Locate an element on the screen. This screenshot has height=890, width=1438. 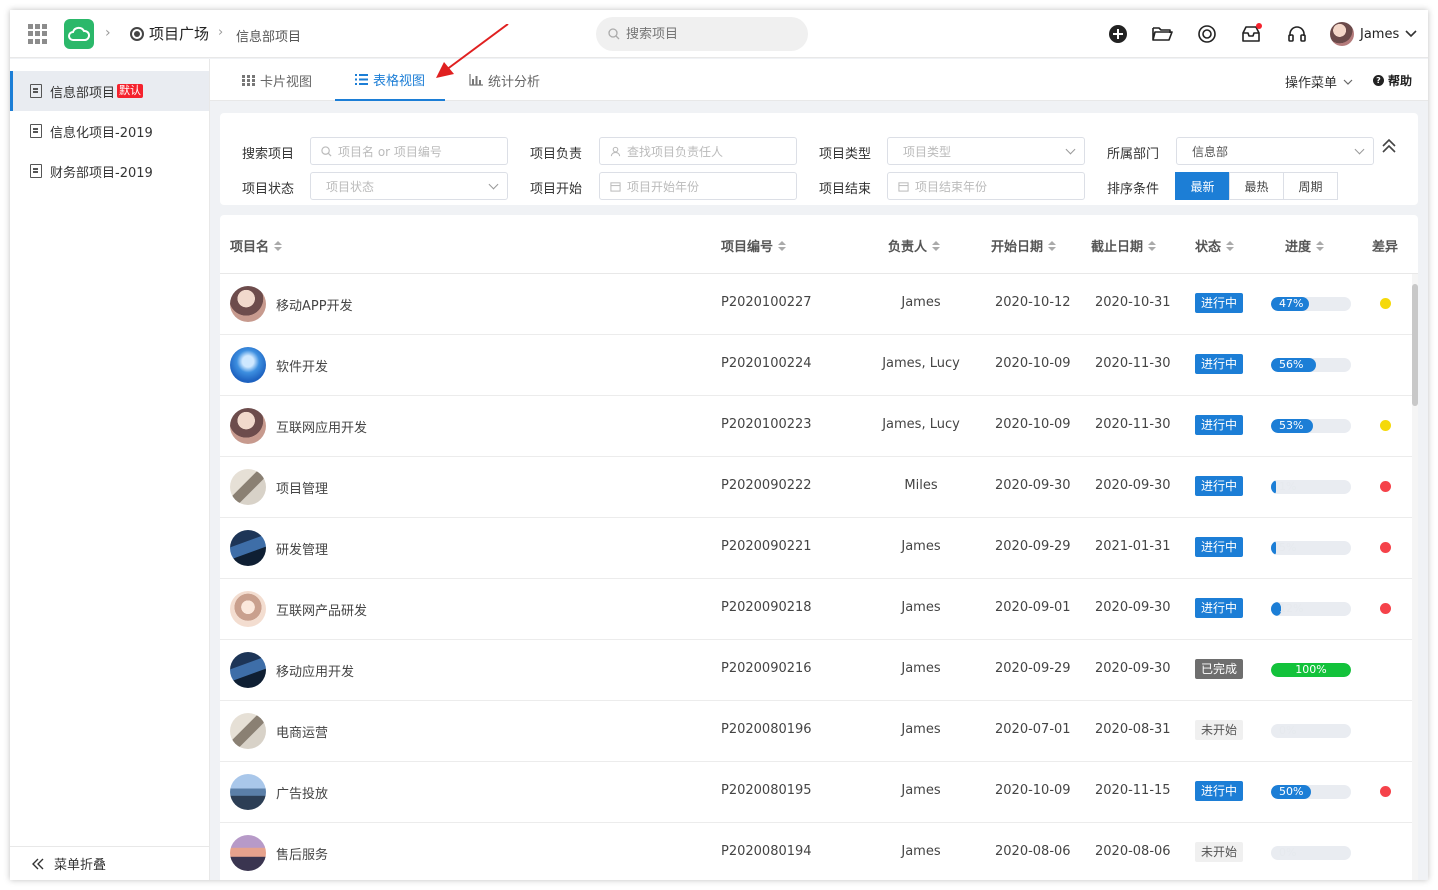
column-header-status: 状态 is located at coordinates (1215, 245).